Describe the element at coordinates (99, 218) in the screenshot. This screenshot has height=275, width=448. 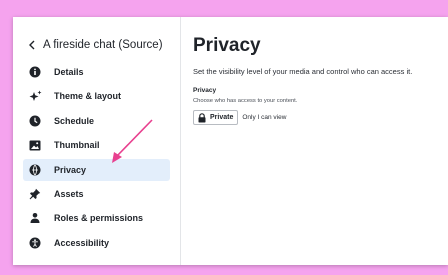
I see `sidebar-item-label: Roles & permissions` at that location.